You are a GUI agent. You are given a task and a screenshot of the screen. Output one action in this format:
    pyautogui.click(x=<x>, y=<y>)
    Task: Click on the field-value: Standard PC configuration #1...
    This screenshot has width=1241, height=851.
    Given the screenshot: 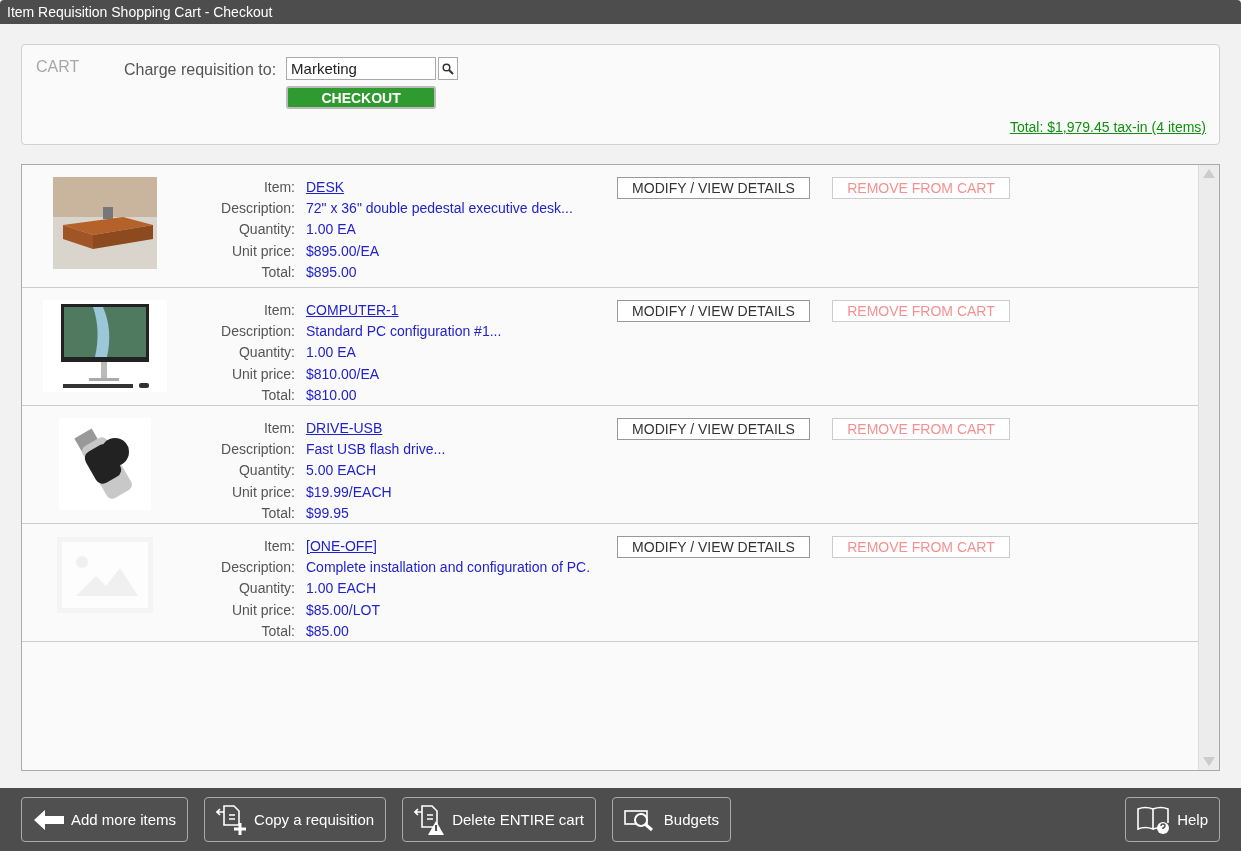 What is the action you would take?
    pyautogui.click(x=404, y=332)
    